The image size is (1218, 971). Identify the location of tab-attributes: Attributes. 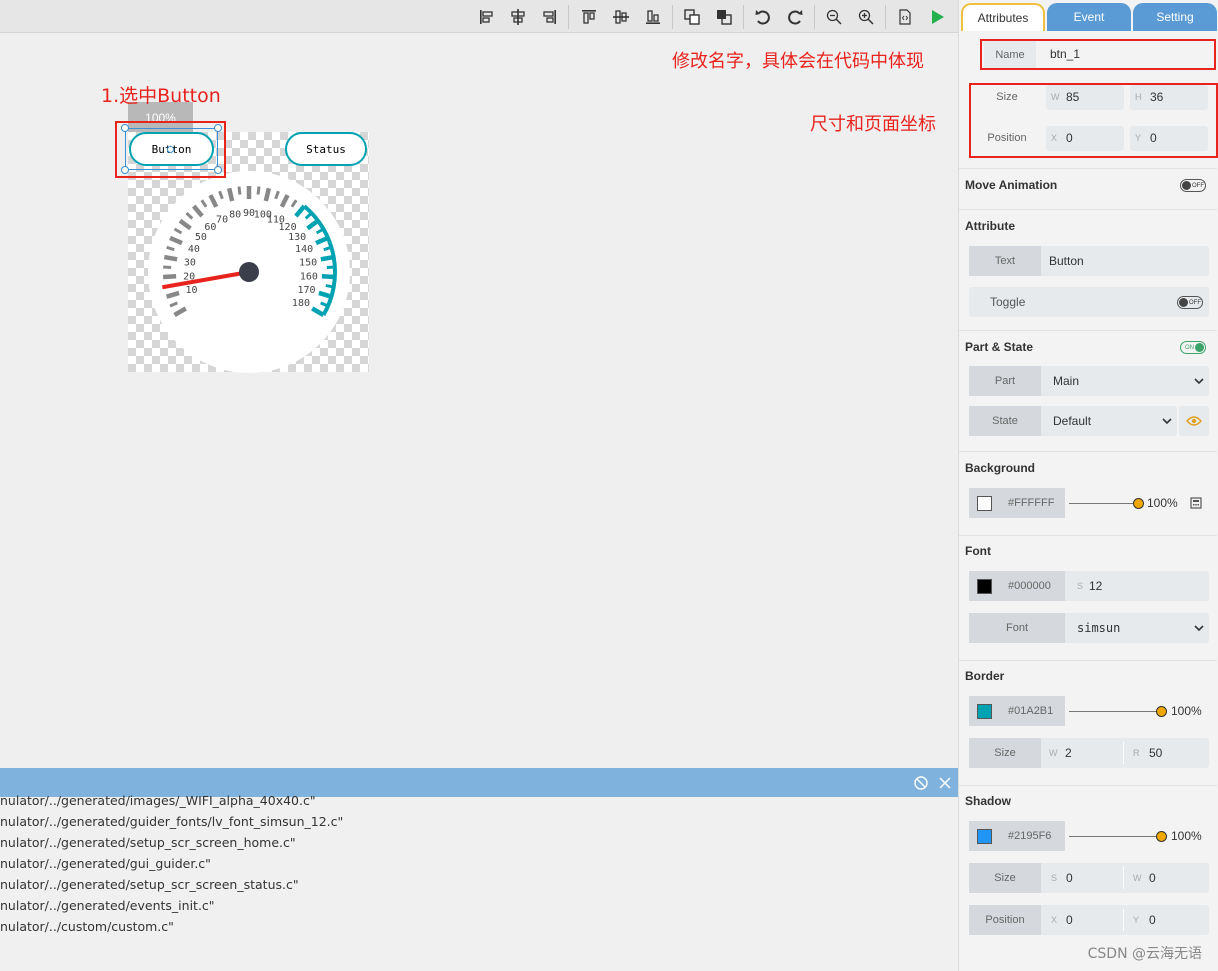
(1003, 17).